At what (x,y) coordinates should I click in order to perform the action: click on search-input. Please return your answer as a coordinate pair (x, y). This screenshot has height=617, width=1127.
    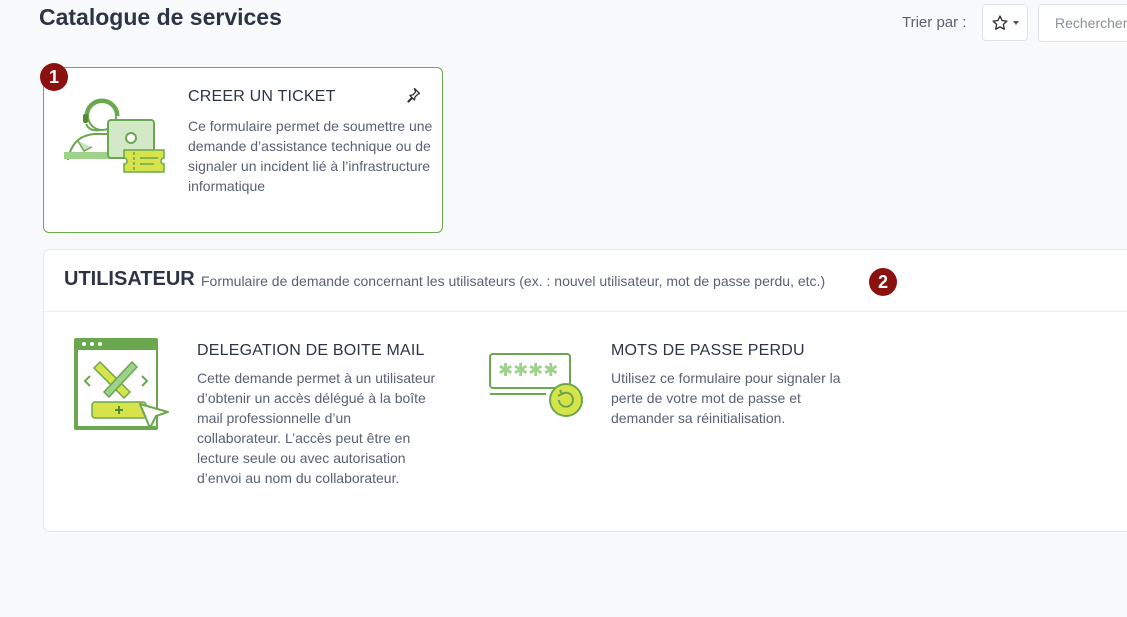
    Looking at the image, I should click on (1082, 23).